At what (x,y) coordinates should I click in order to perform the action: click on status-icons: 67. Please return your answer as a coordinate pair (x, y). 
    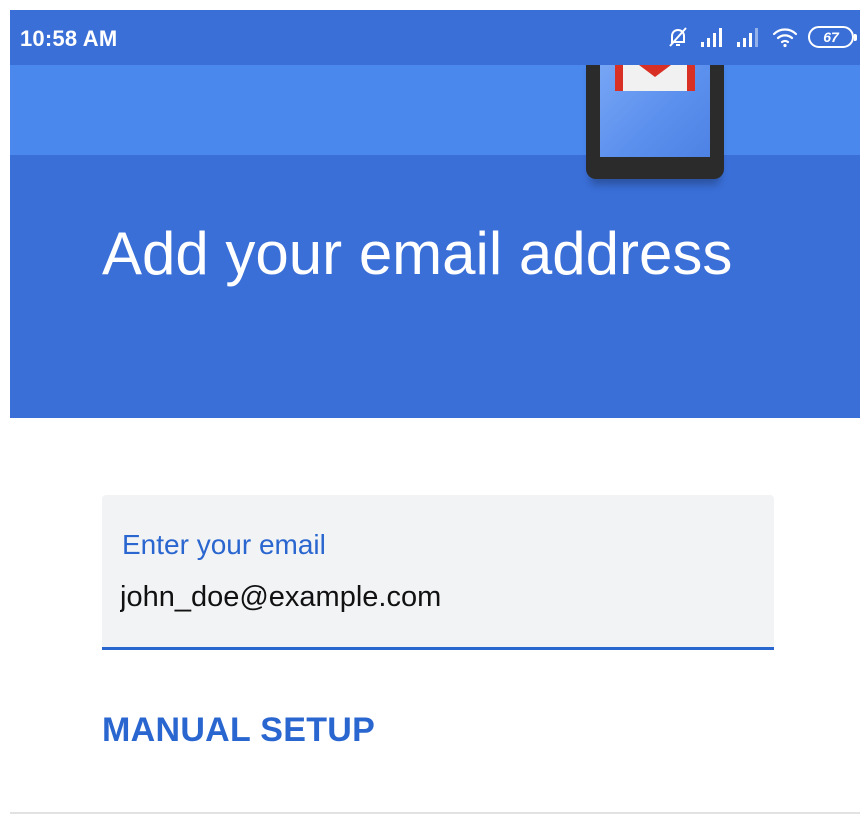
    Looking at the image, I should click on (761, 37).